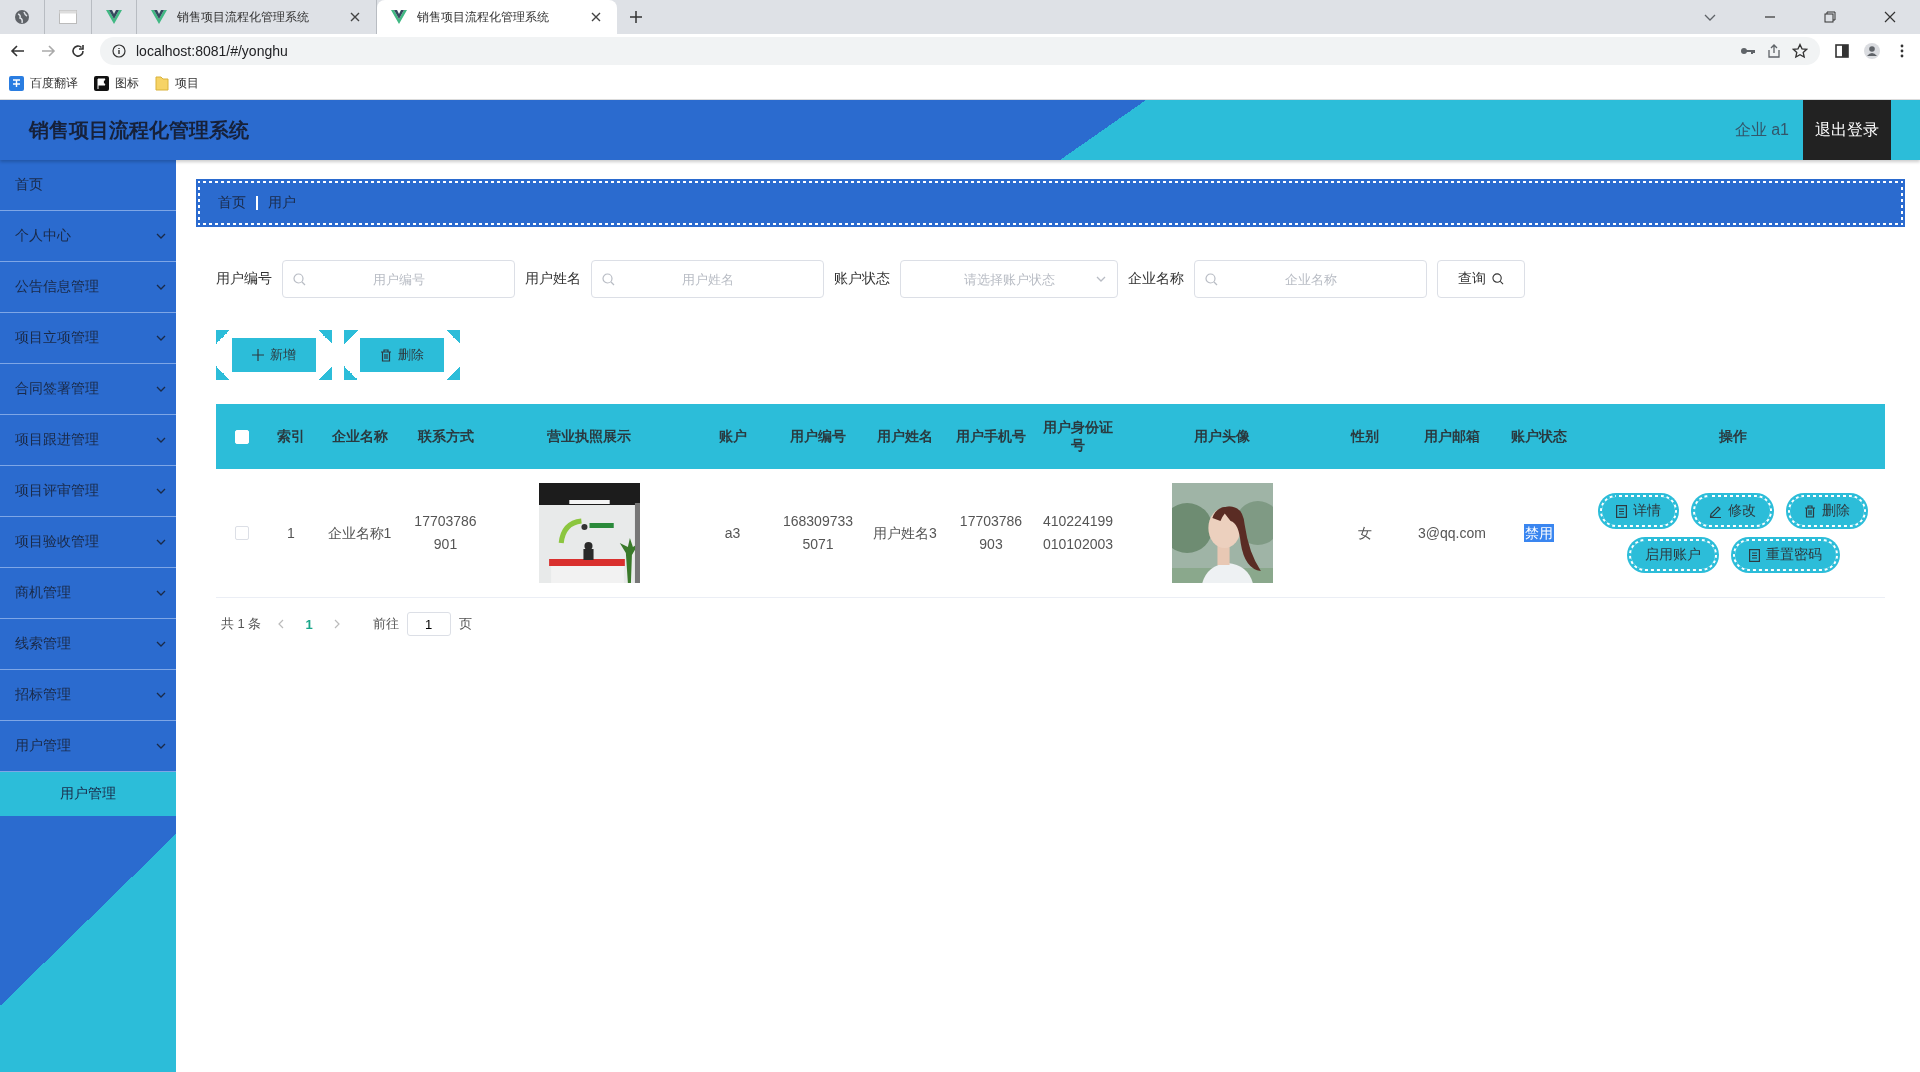 Image resolution: width=1920 pixels, height=1072 pixels. Describe the element at coordinates (732, 533) in the screenshot. I see `table-cell-text: a3` at that location.